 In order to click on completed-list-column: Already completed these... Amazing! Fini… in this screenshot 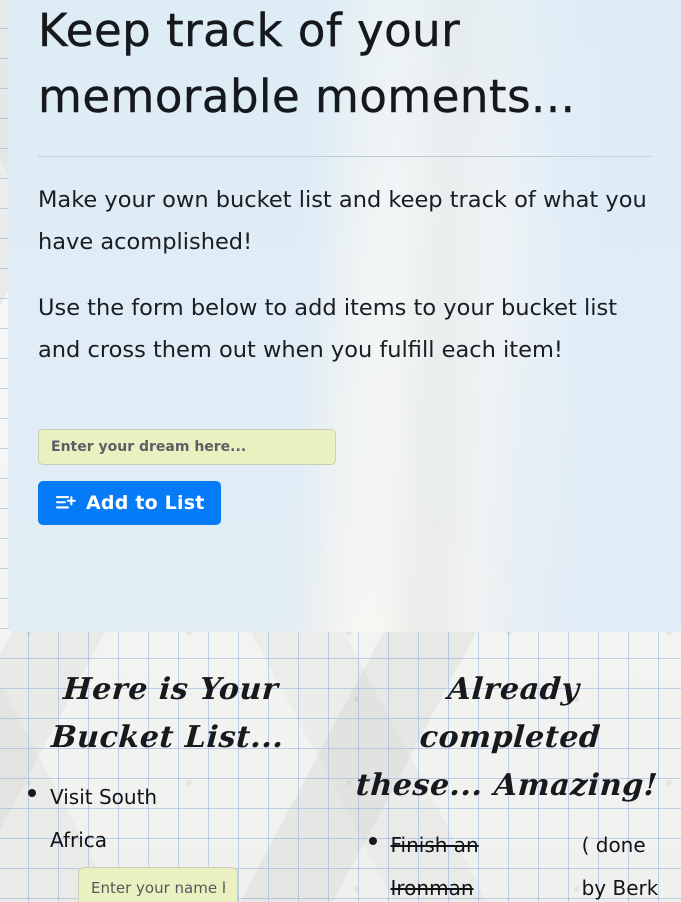, I will do `click(511, 769)`.